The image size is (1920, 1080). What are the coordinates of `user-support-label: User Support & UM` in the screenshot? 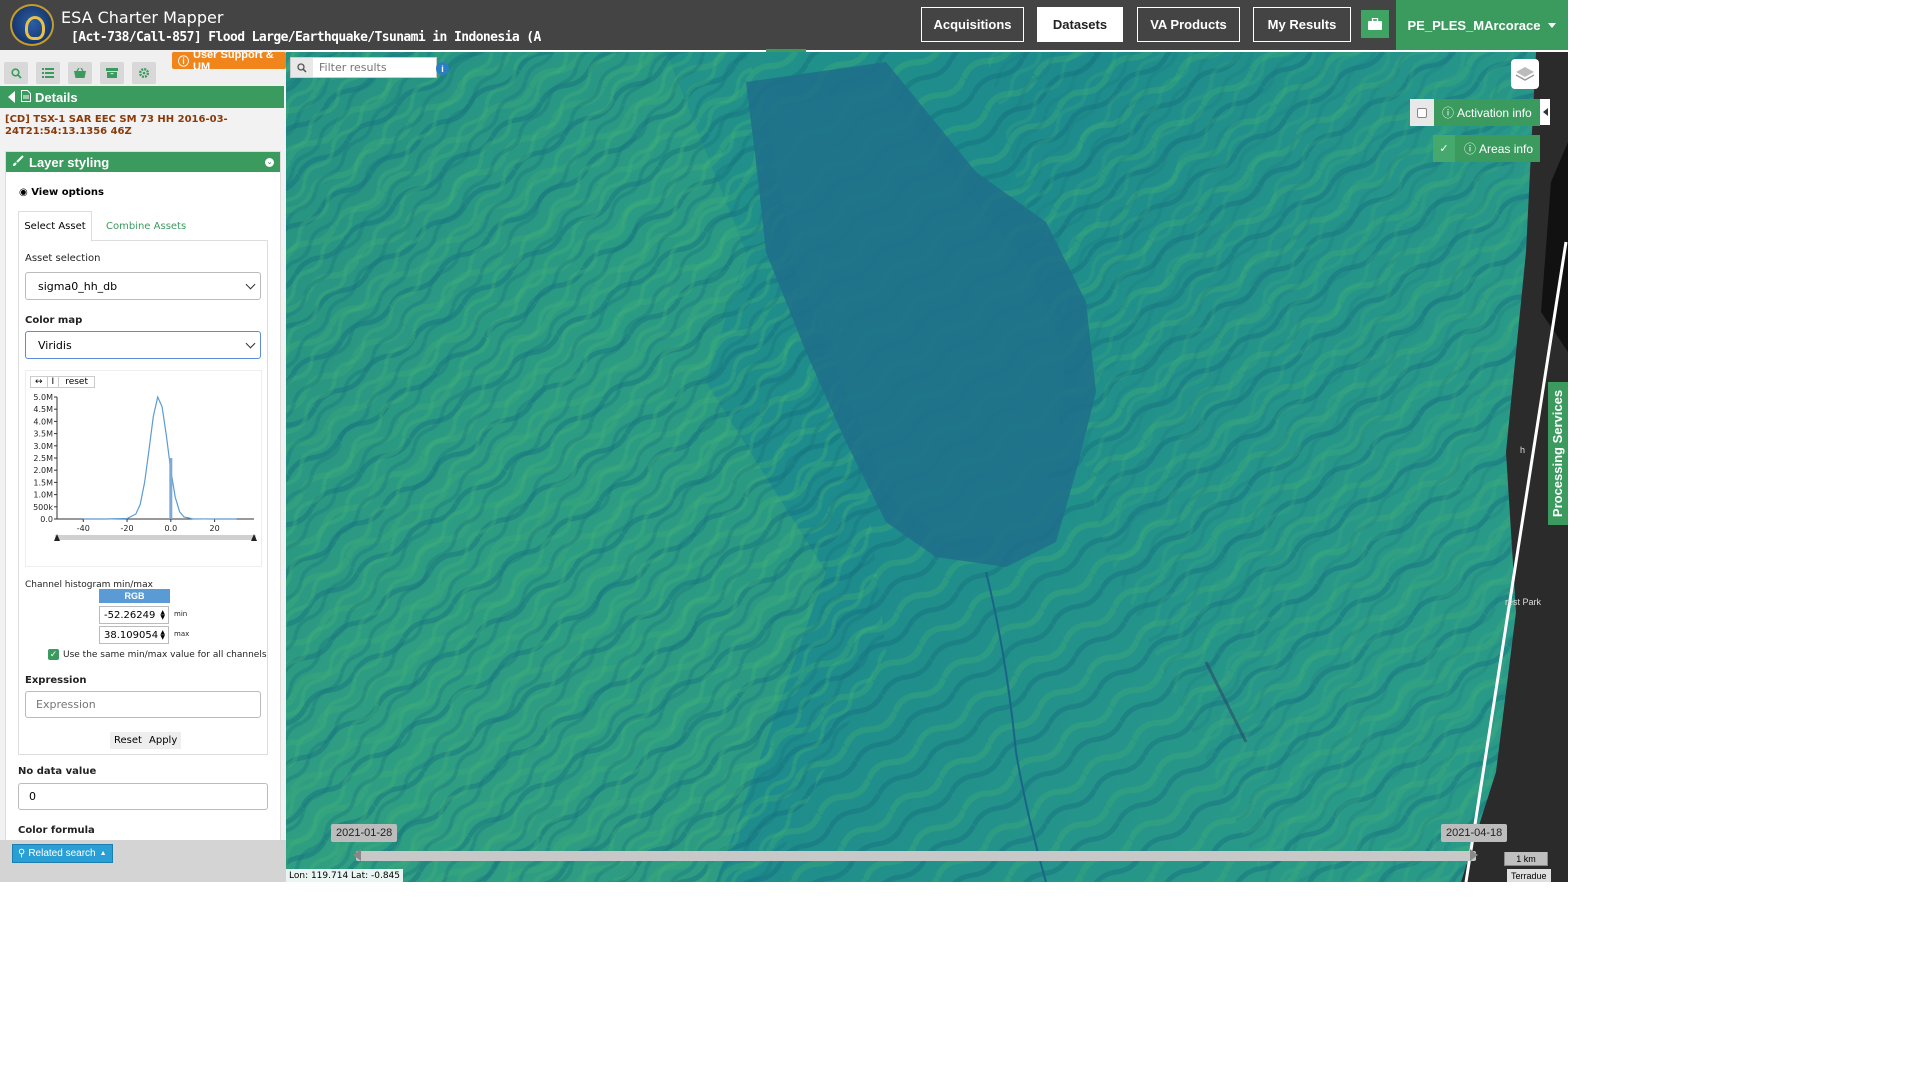 It's located at (233, 60).